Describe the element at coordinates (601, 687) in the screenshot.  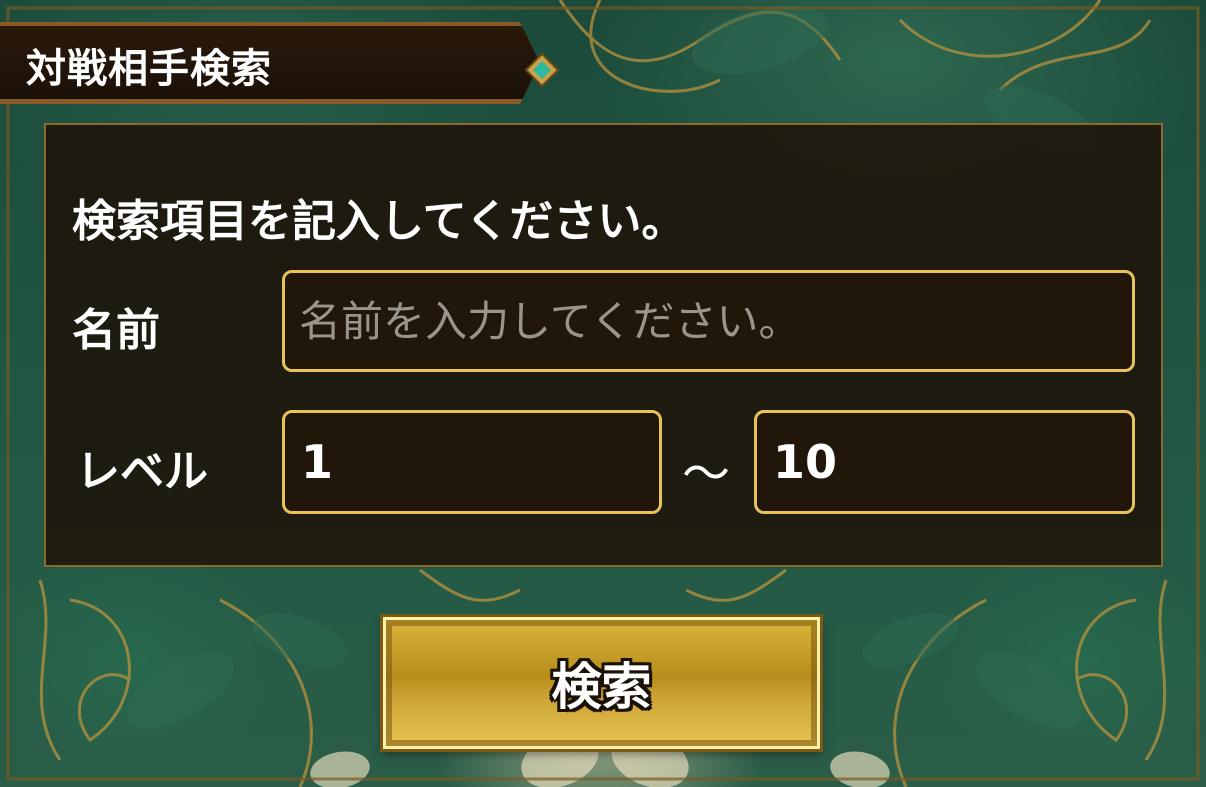
I see `search-button-label: 検索` at that location.